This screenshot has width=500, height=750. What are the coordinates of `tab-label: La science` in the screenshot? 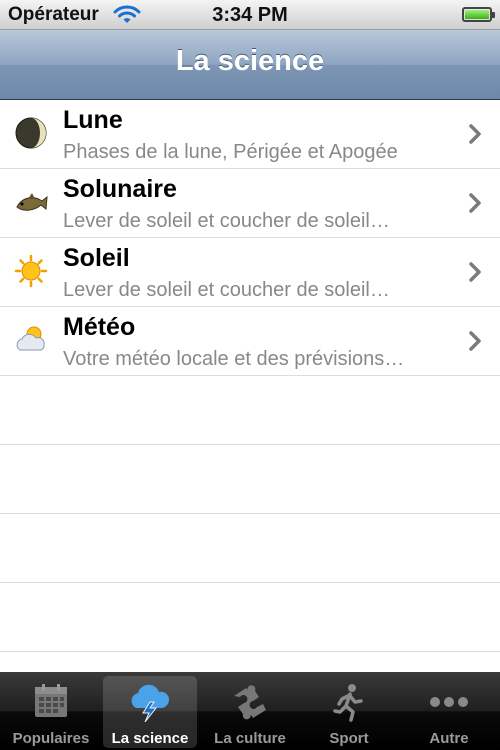 It's located at (150, 738).